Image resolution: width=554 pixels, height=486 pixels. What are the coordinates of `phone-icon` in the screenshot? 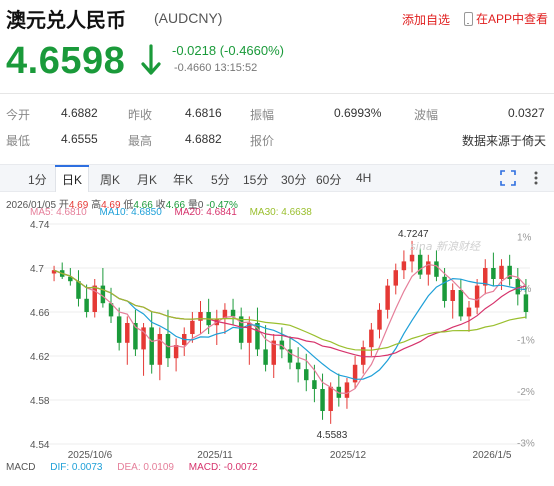 It's located at (468, 18).